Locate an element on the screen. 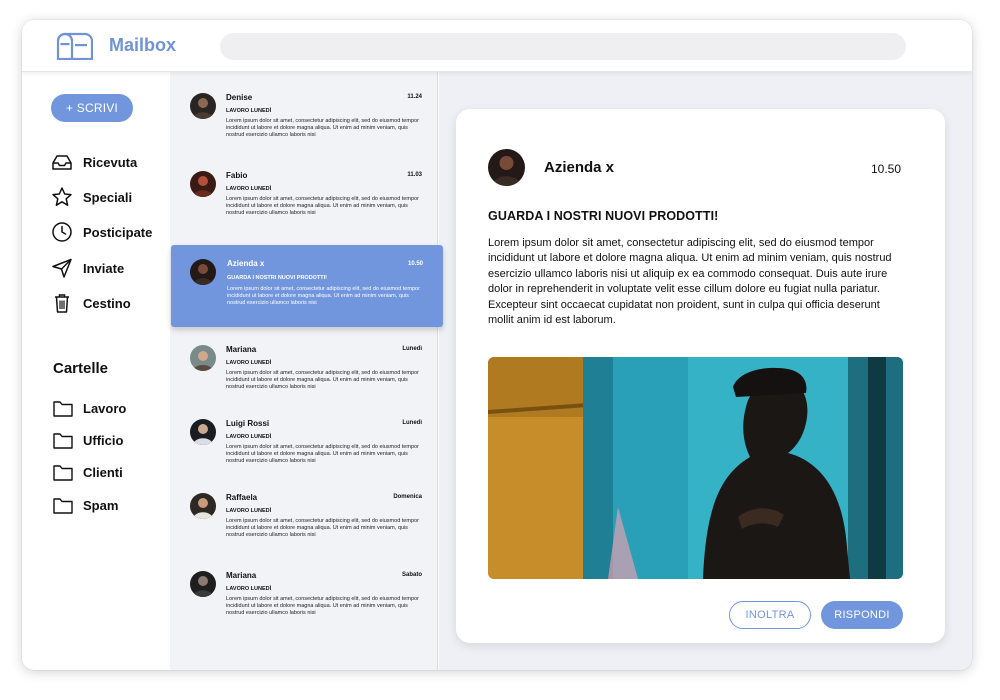 Image resolution: width=1000 pixels, height=700 pixels. sidebar-item-label: Ricevuta is located at coordinates (110, 162).